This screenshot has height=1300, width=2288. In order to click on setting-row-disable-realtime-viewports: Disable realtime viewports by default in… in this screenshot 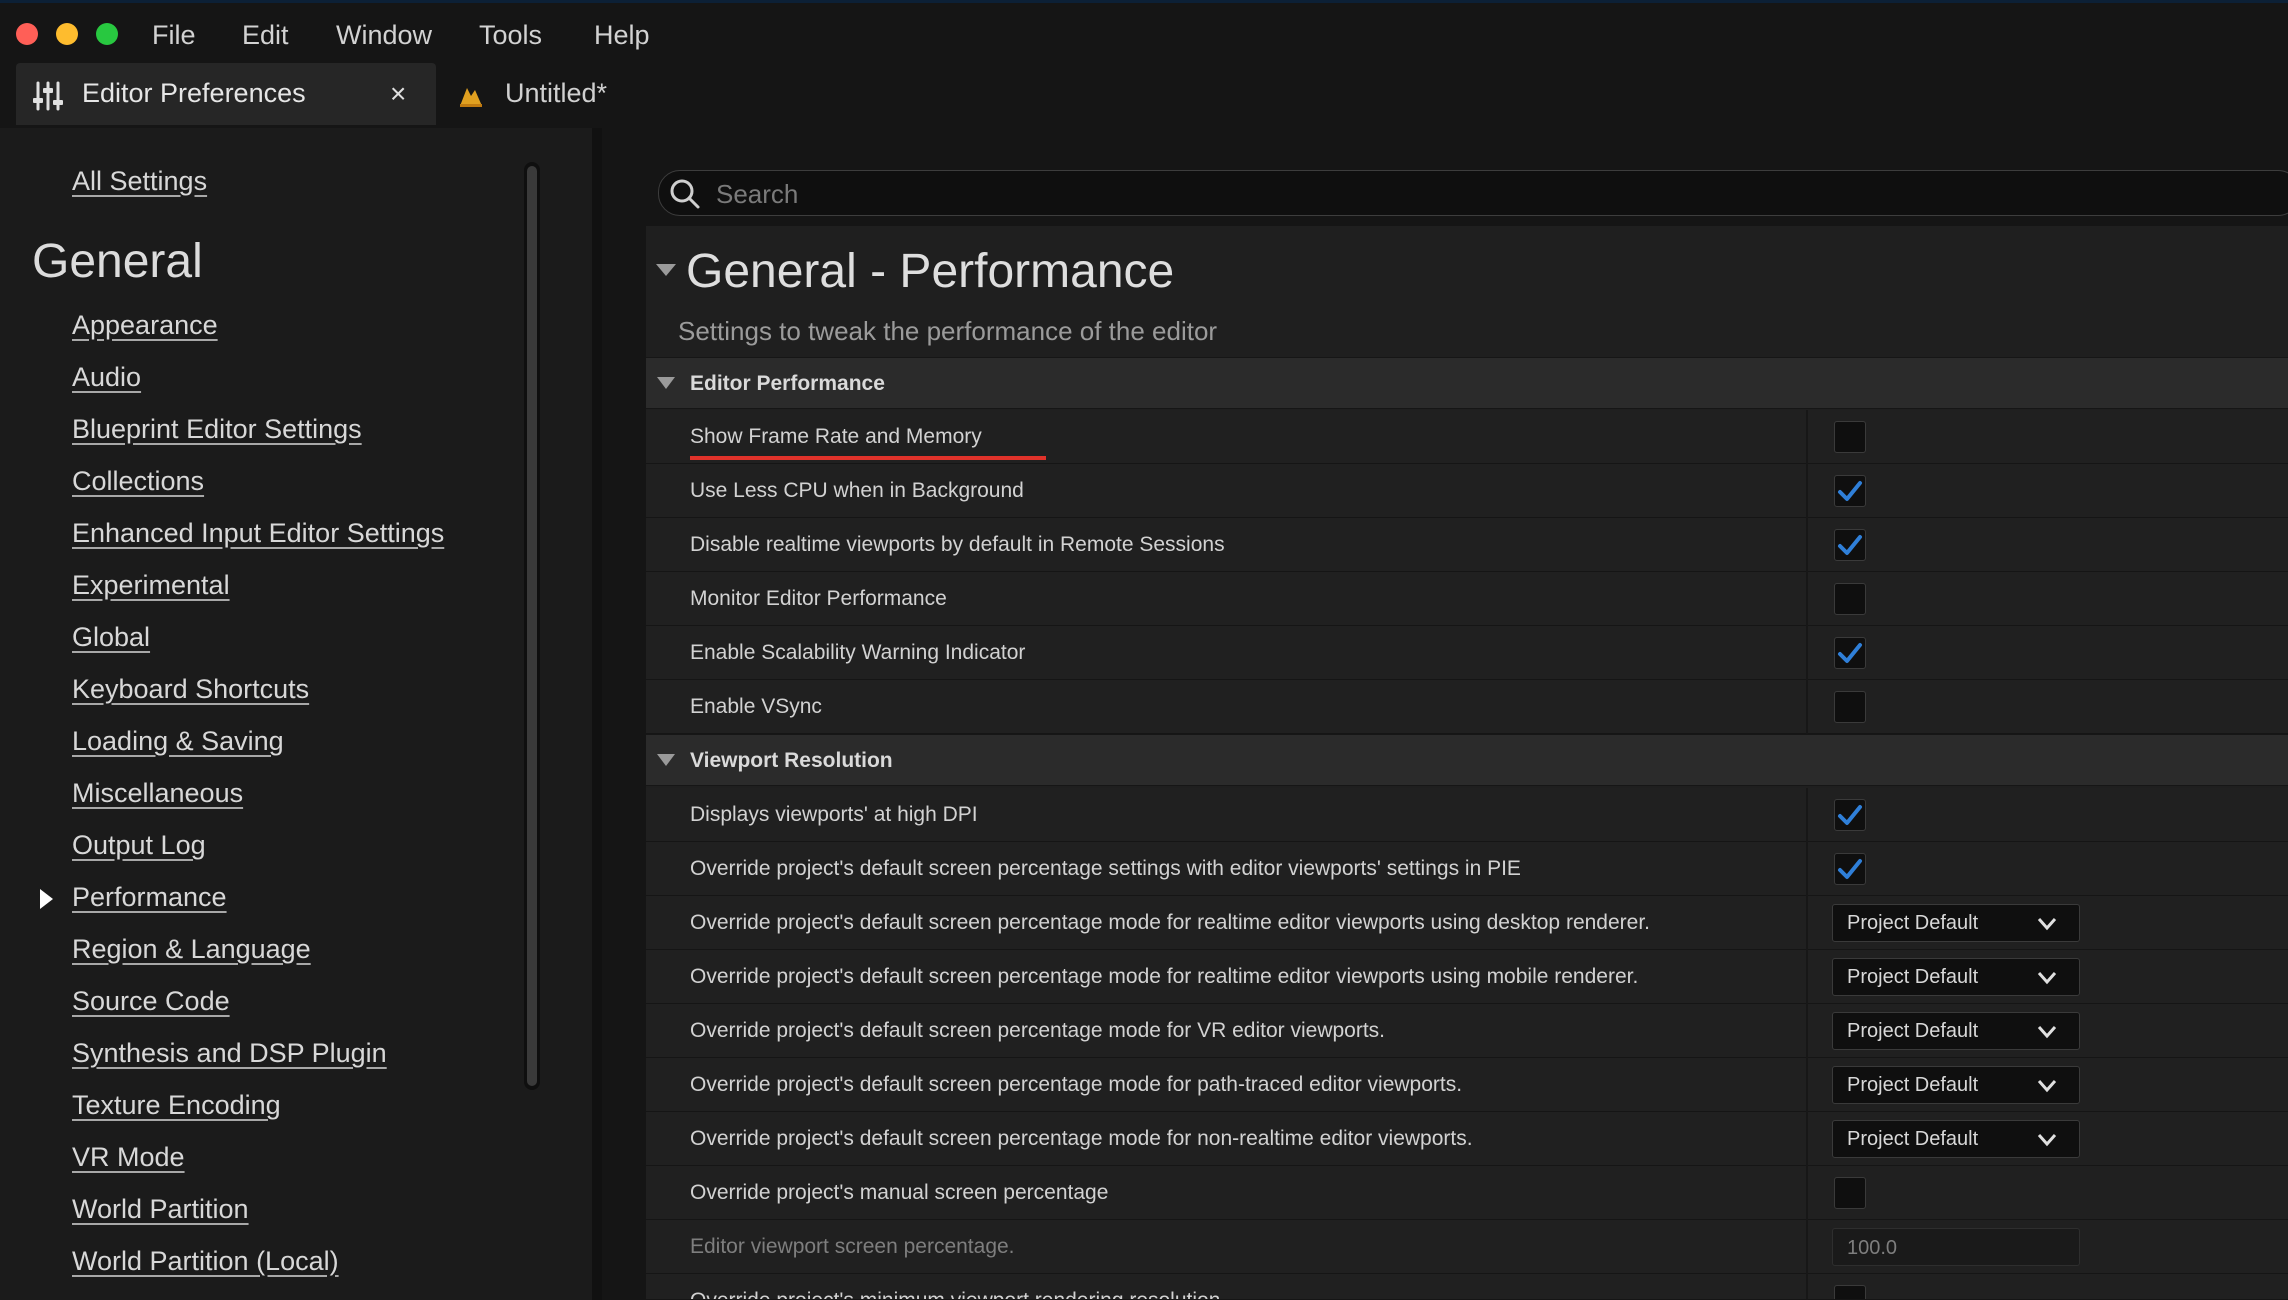, I will do `click(1467, 545)`.